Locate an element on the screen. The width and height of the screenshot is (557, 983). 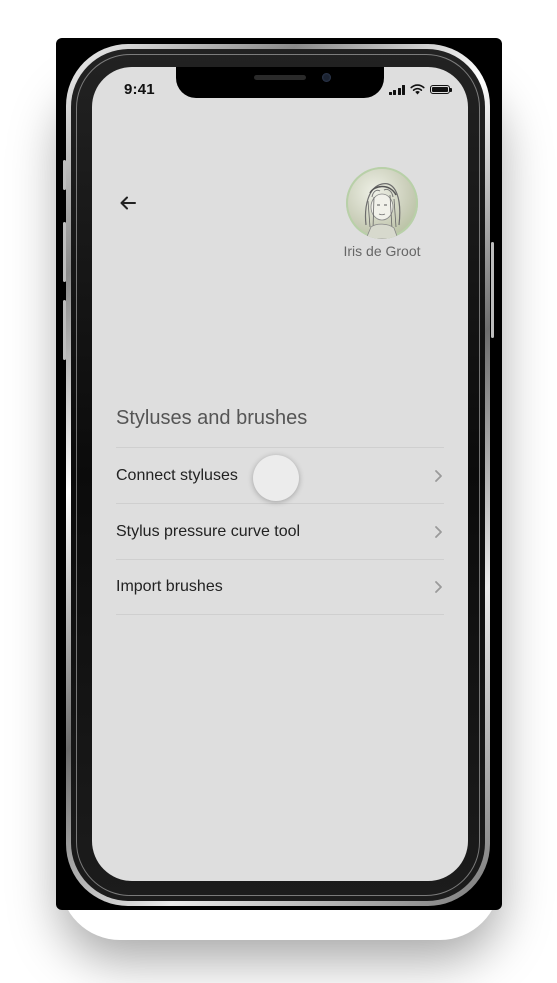
wifi-icon is located at coordinates (417, 89).